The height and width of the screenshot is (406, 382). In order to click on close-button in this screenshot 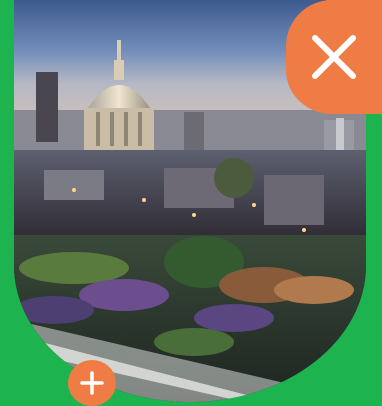, I will do `click(334, 57)`.